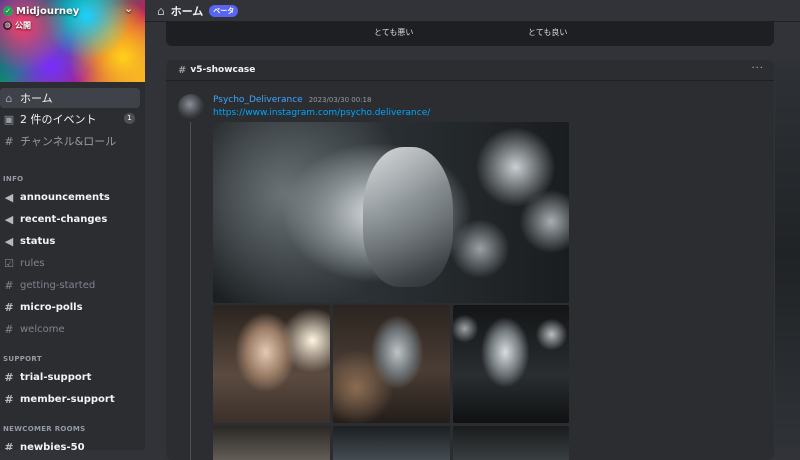 This screenshot has height=460, width=800. Describe the element at coordinates (129, 118) in the screenshot. I see `events-count-badge: 1` at that location.